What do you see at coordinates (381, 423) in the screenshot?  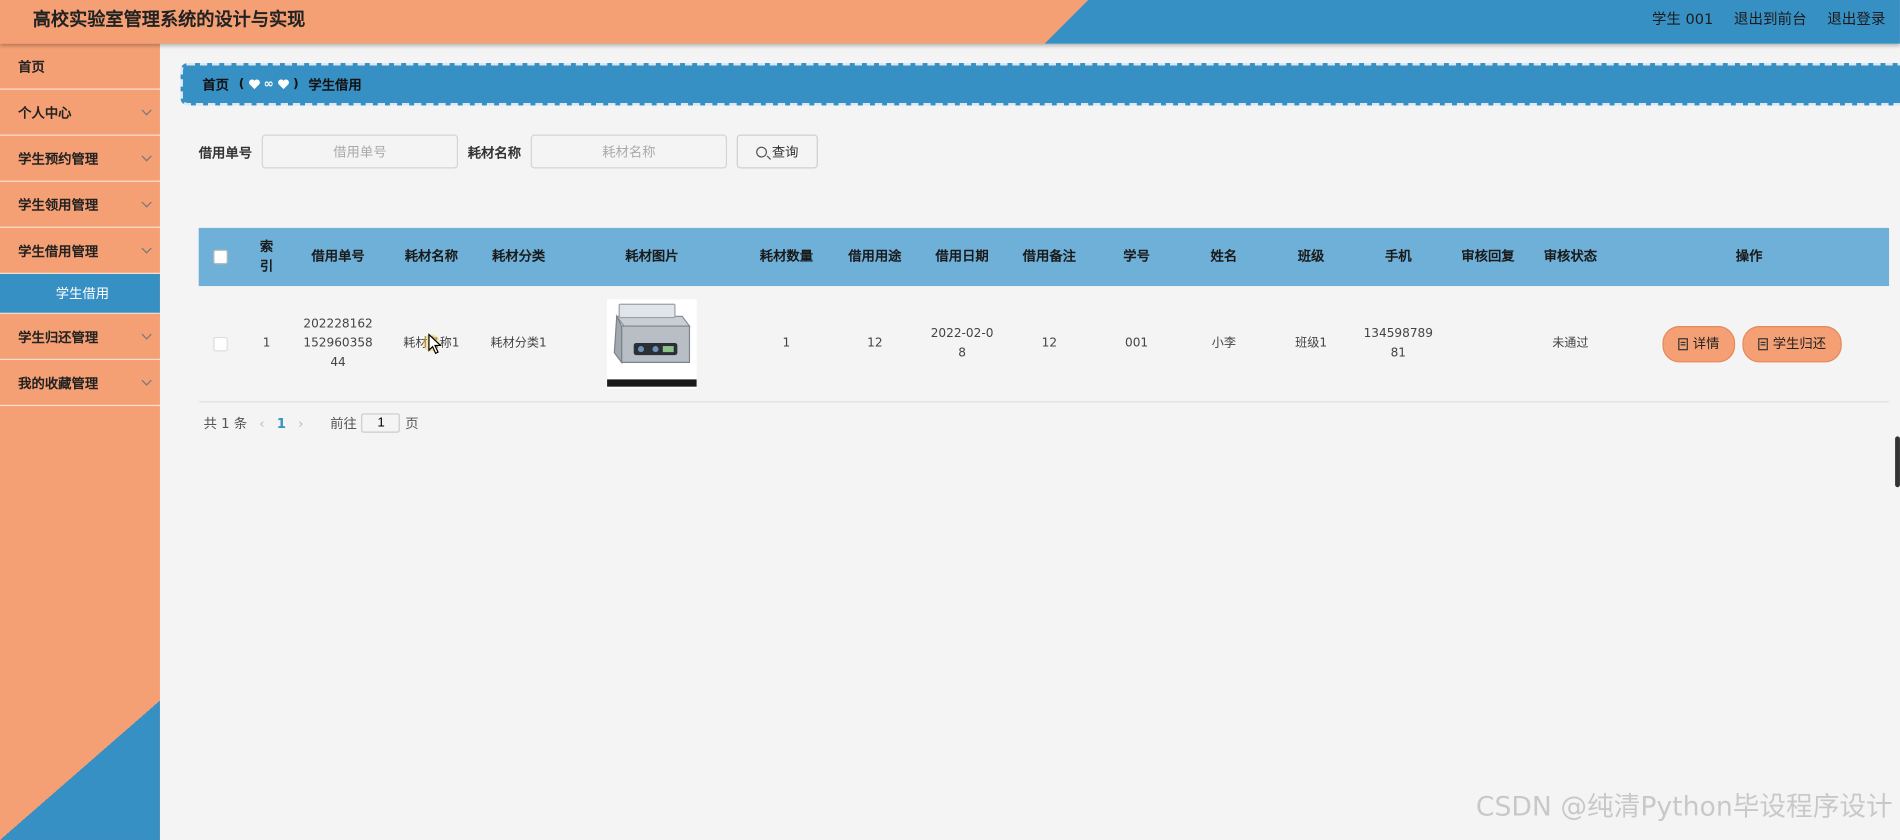 I see `goto-page-input` at bounding box center [381, 423].